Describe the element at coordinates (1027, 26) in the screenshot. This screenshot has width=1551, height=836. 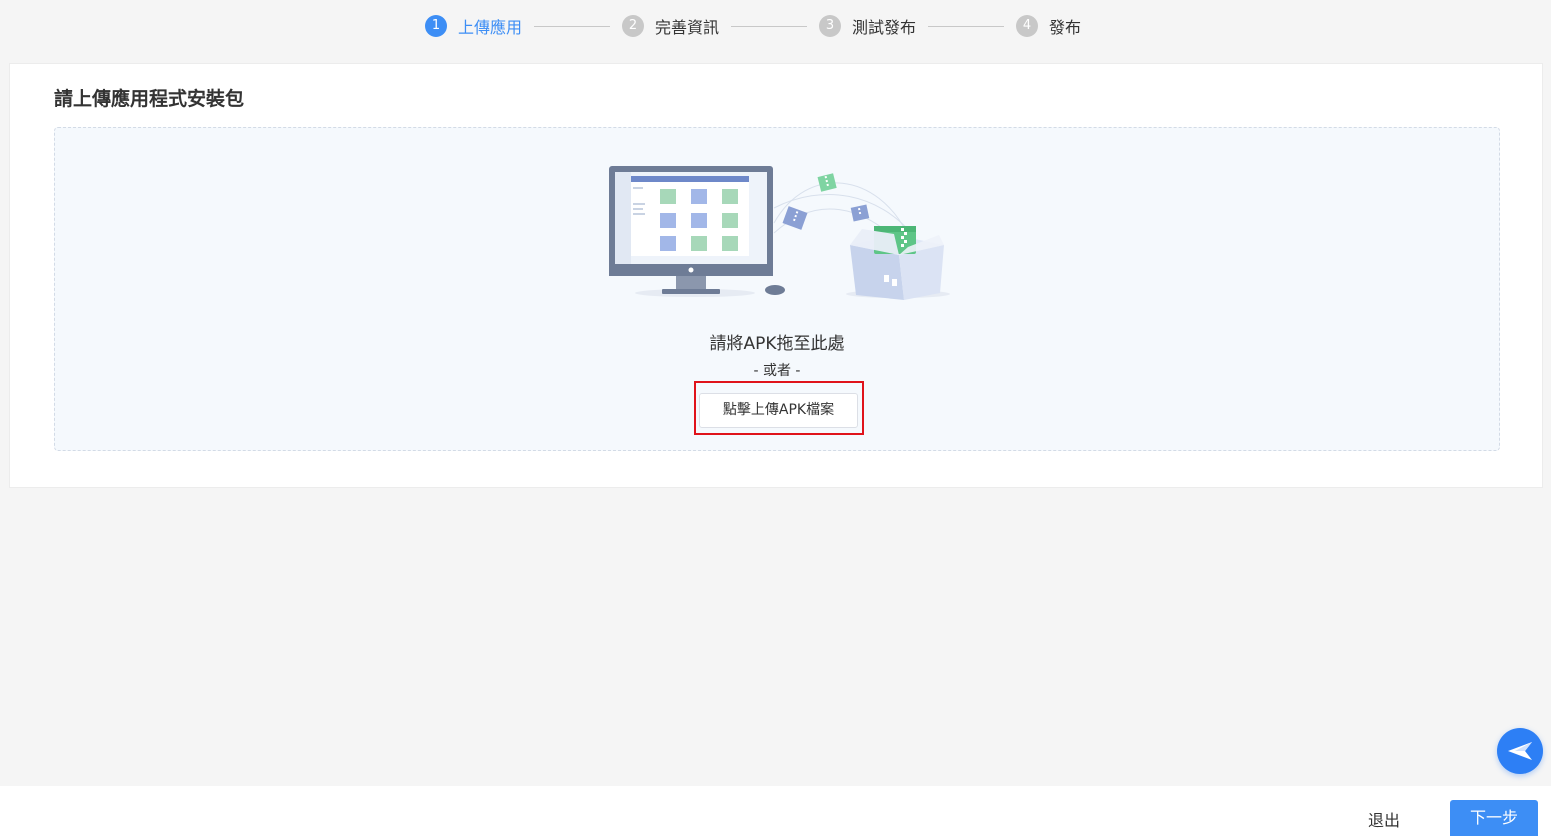
I see `step-number: 4` at that location.